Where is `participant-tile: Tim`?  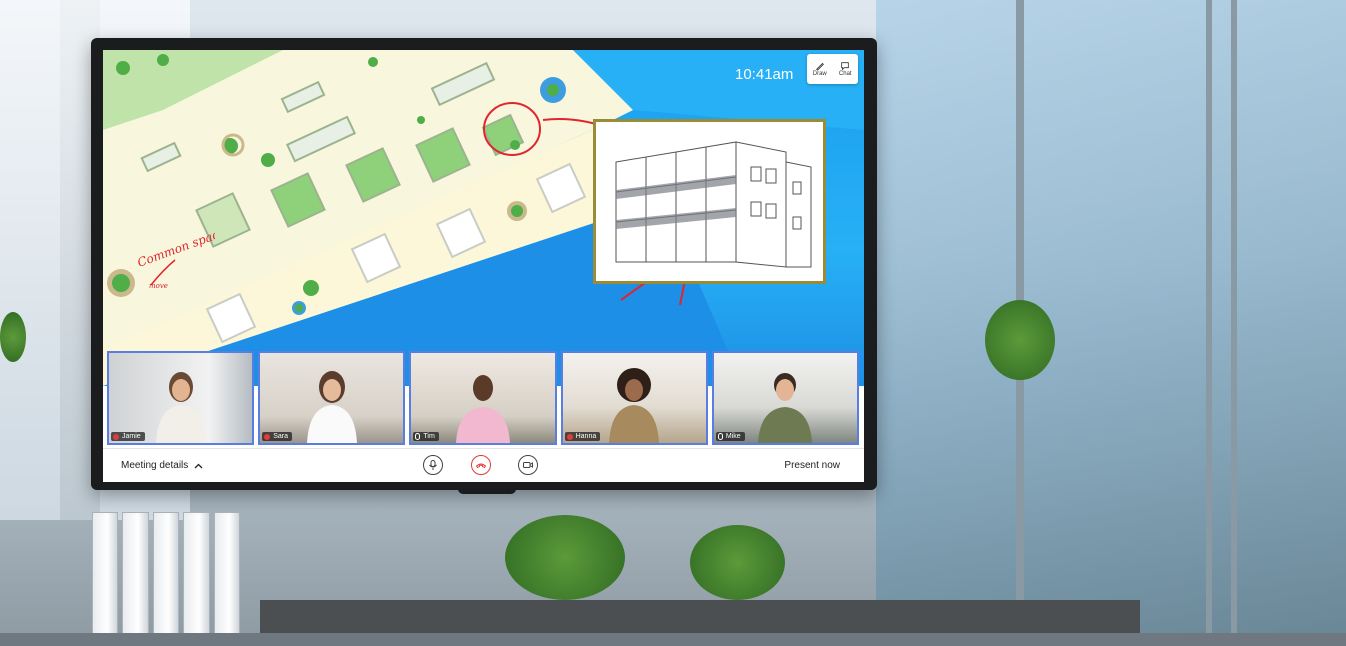
participant-tile: Tim is located at coordinates (483, 398).